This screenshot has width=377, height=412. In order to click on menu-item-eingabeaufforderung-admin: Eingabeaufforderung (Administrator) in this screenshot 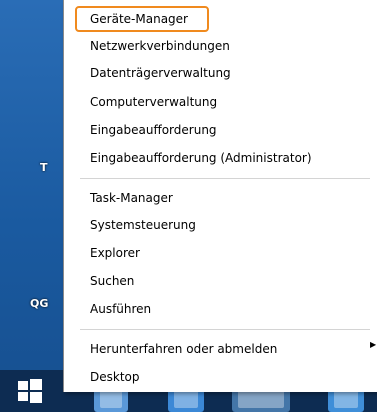, I will do `click(219, 158)`.